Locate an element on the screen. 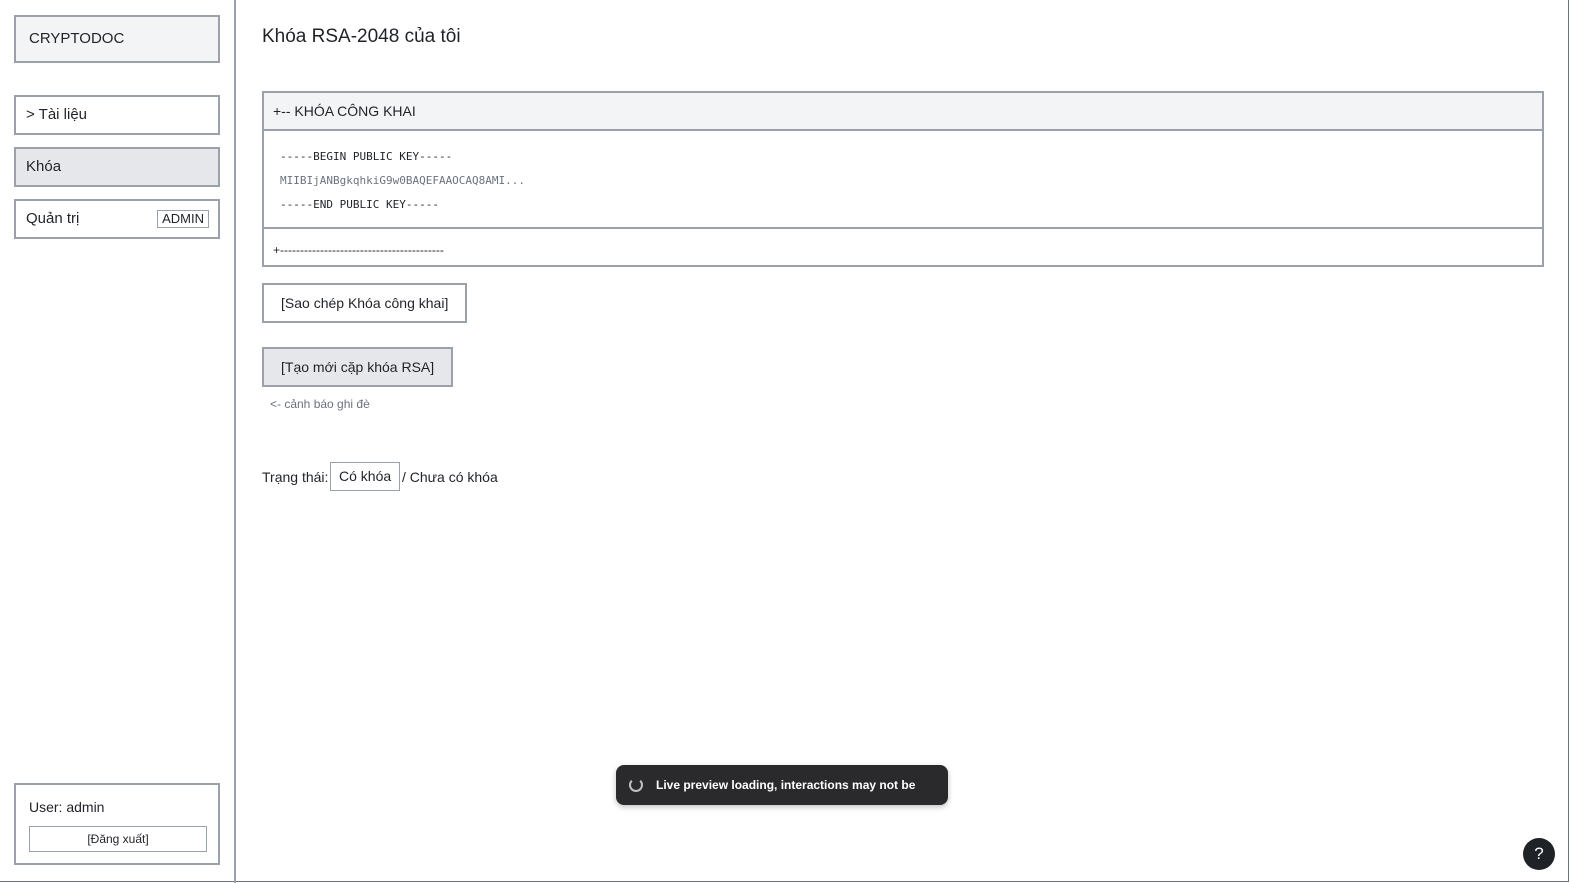 This screenshot has width=1570, height=883. status-has-key: Có khóa is located at coordinates (365, 476).